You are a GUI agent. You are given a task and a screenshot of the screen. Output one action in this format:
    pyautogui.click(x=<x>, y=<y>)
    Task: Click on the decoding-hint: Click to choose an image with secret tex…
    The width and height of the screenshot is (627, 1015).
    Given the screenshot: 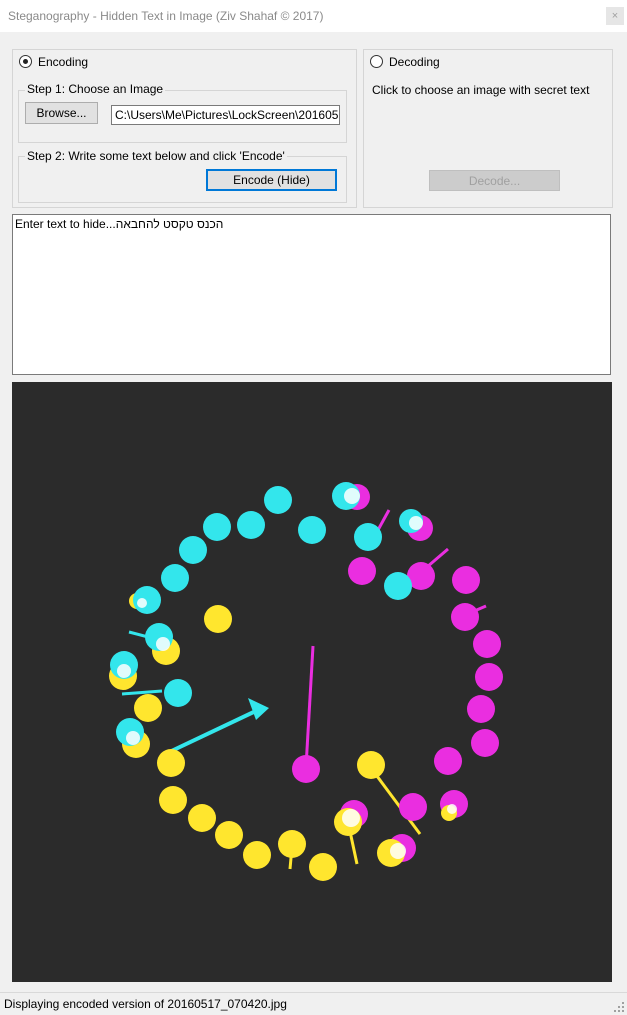 What is the action you would take?
    pyautogui.click(x=481, y=90)
    